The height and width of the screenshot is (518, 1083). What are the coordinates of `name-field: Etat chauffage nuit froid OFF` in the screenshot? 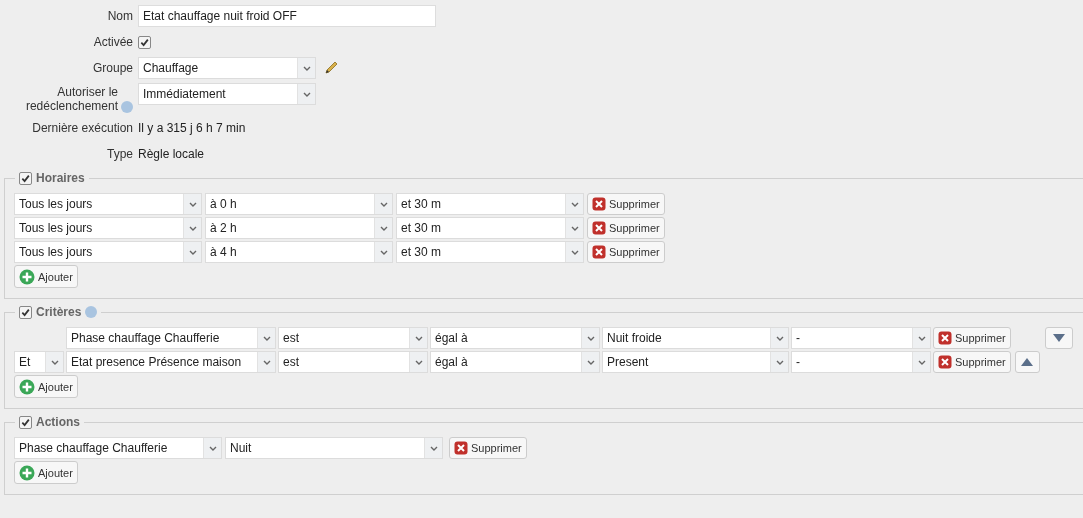 It's located at (287, 16).